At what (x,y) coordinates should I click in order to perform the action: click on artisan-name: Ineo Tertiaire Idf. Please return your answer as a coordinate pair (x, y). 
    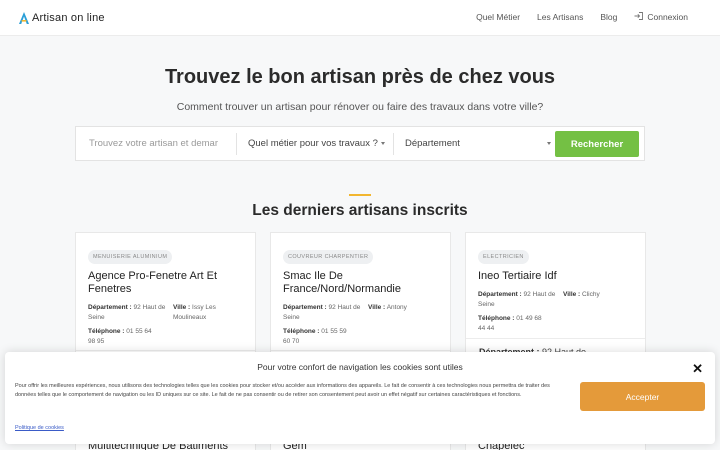
    Looking at the image, I should click on (555, 276).